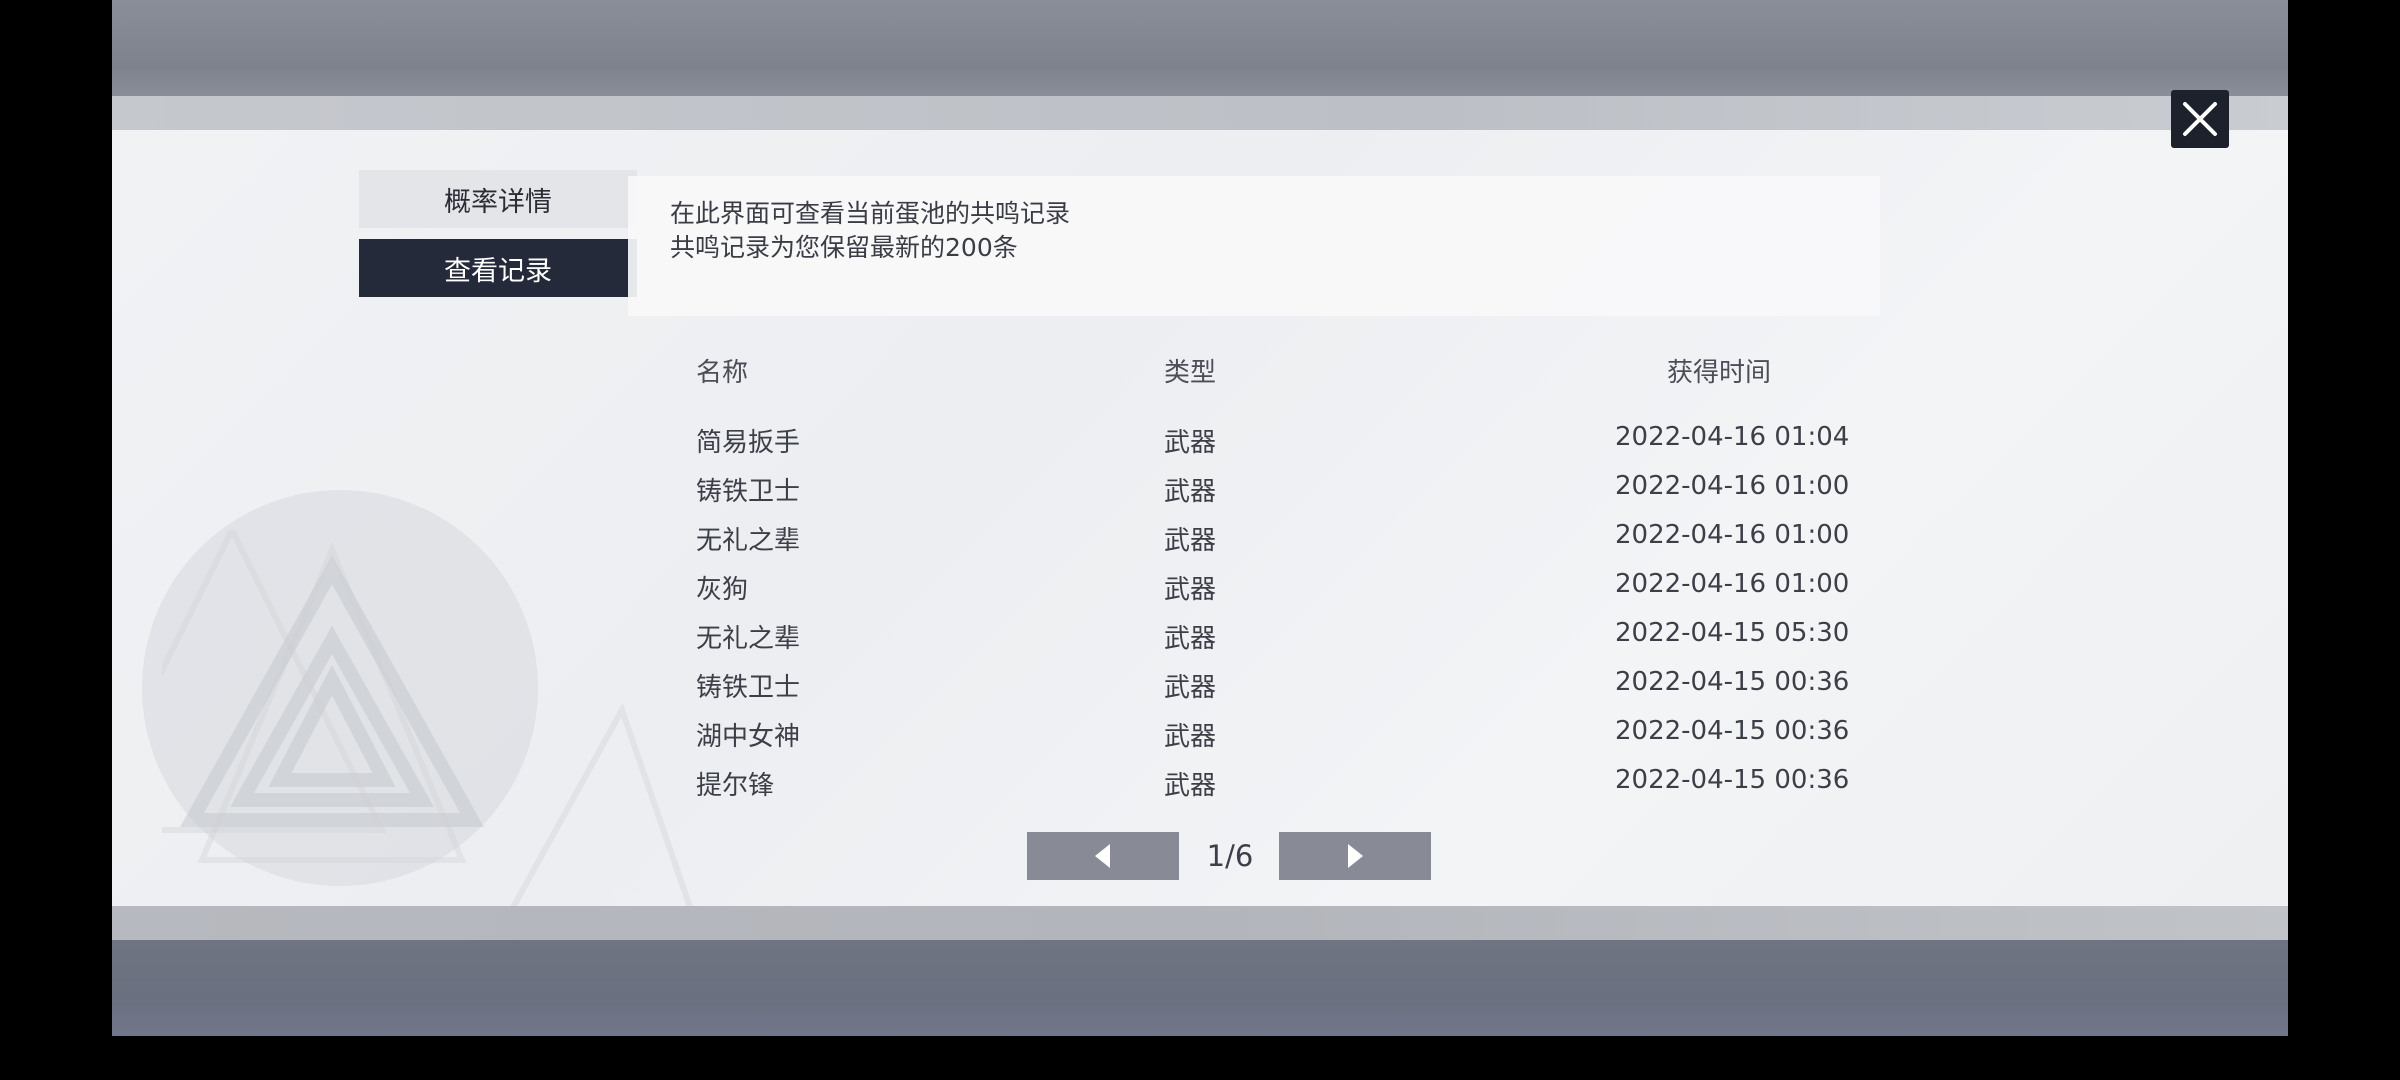  I want to click on background-top, so click(1200, 48).